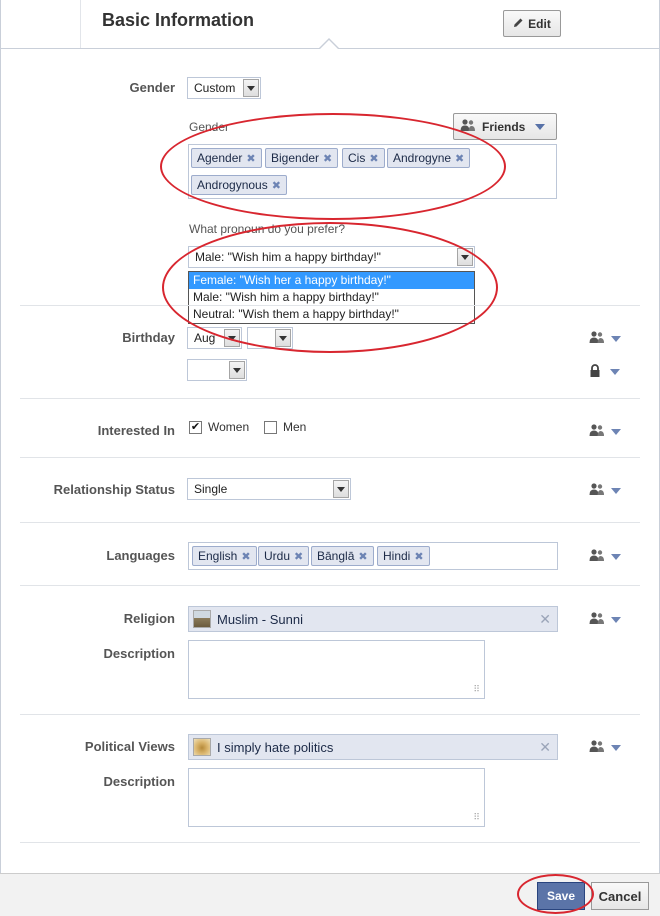 The width and height of the screenshot is (660, 916). I want to click on political-thumbnail, so click(202, 747).